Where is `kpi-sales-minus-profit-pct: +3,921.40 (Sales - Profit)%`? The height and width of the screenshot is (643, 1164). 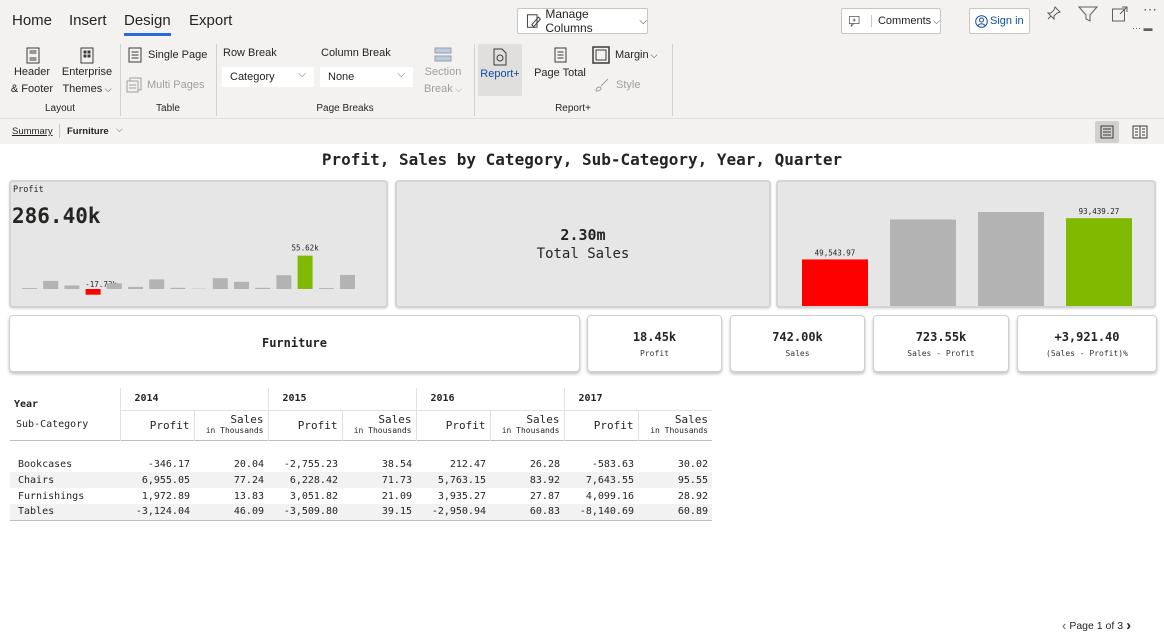
kpi-sales-minus-profit-pct: +3,921.40 (Sales - Profit)% is located at coordinates (1087, 343).